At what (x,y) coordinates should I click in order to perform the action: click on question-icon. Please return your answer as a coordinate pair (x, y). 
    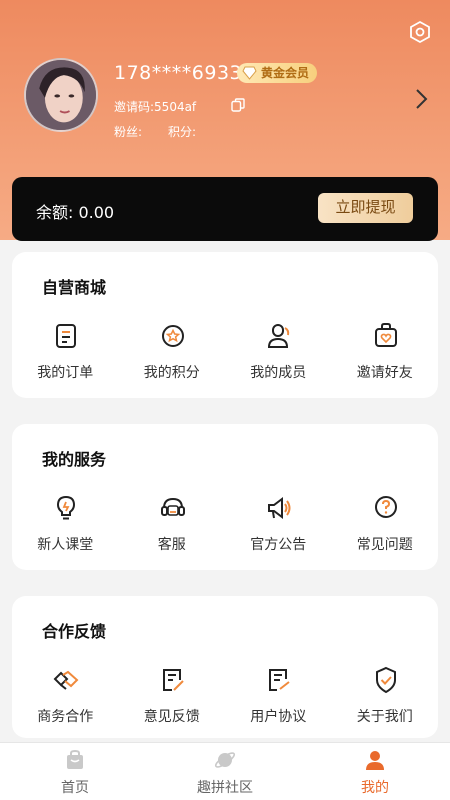
    Looking at the image, I should click on (385, 507).